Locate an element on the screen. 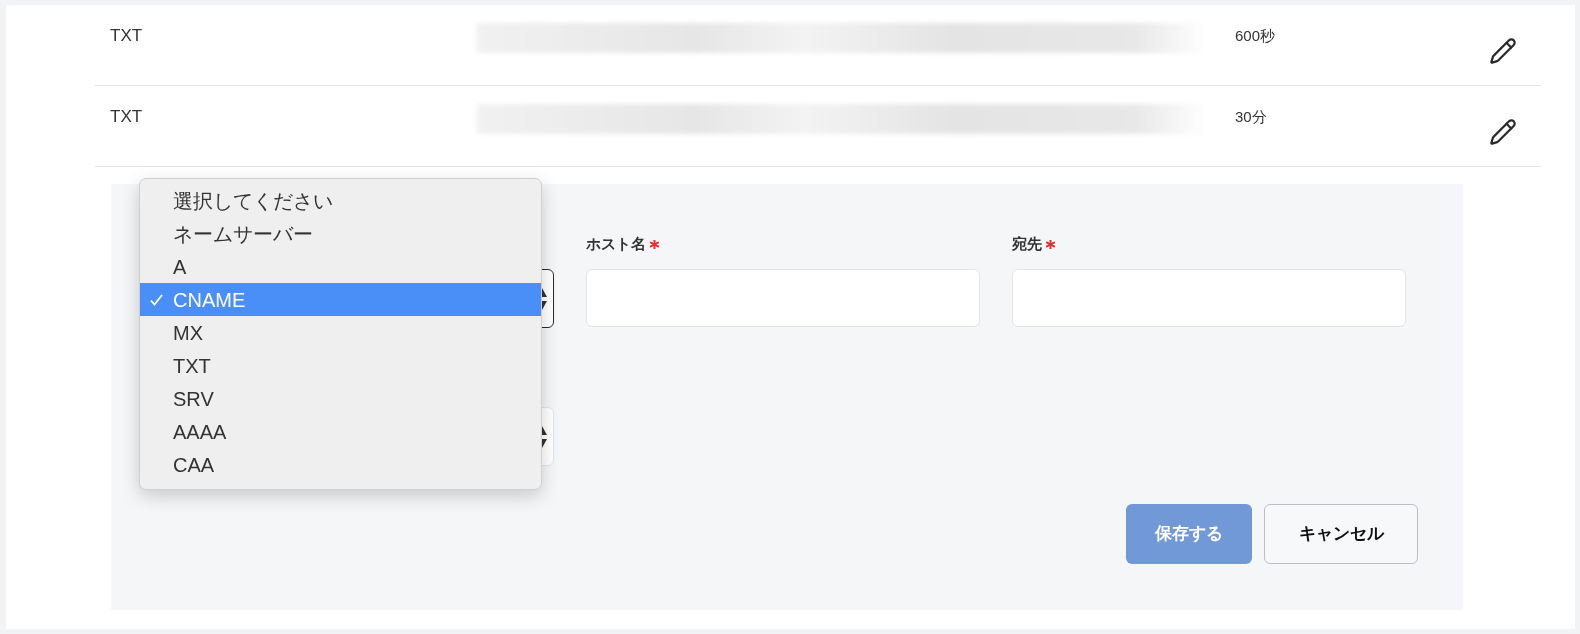 This screenshot has height=634, width=1580. cancel-button: キャンセル is located at coordinates (1341, 534).